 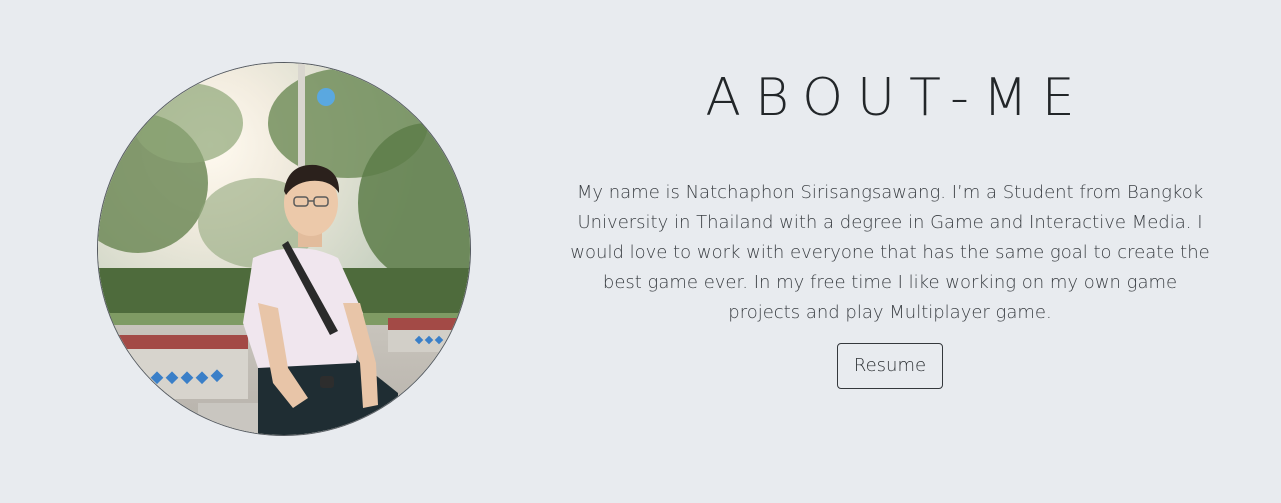 I want to click on page-title: ABOUT-ME, so click(x=897, y=98).